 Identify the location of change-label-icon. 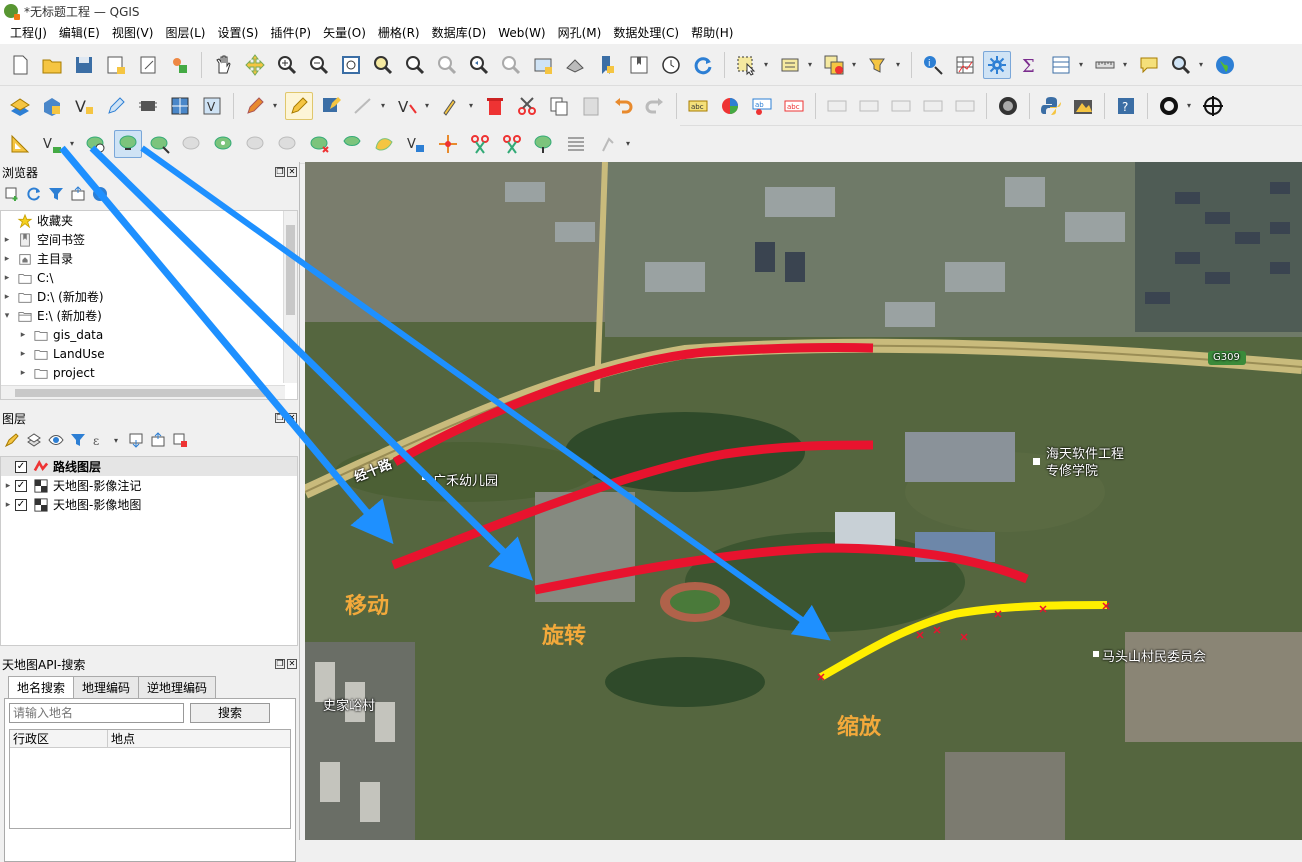
(933, 106).